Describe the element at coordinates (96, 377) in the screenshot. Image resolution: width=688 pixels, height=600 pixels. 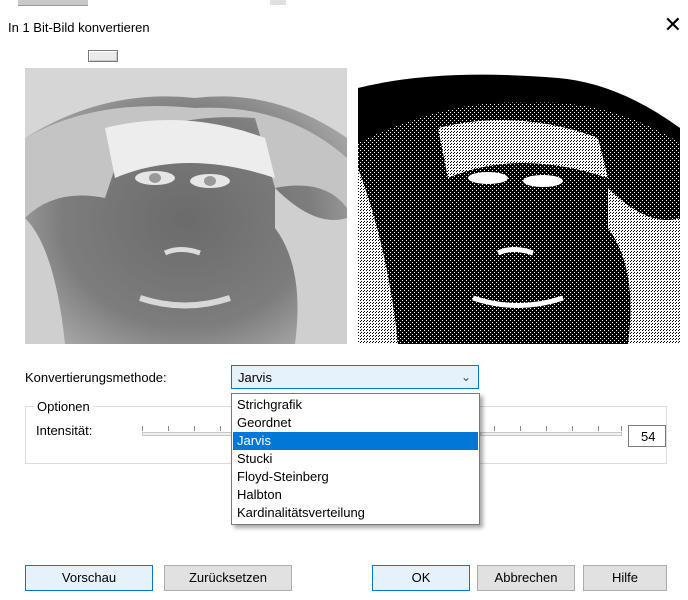
I see `method-label: Konvertierungsmethode:` at that location.